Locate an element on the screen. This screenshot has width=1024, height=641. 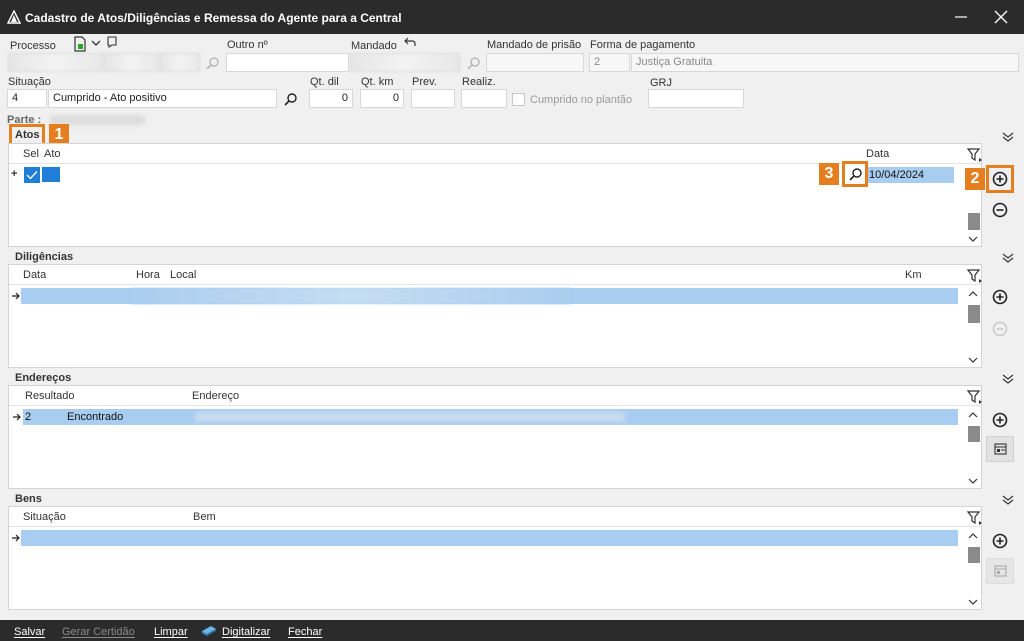
remove-ato-button is located at coordinates (1000, 210).